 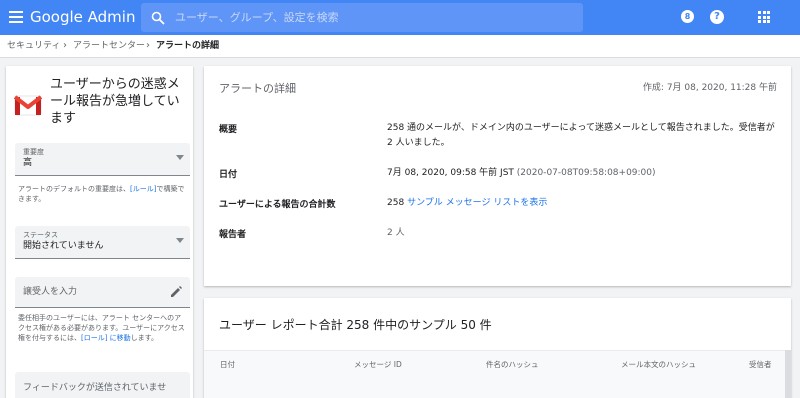 What do you see at coordinates (50, 292) in the screenshot?
I see `assignee-input: 譲受人を入力` at bounding box center [50, 292].